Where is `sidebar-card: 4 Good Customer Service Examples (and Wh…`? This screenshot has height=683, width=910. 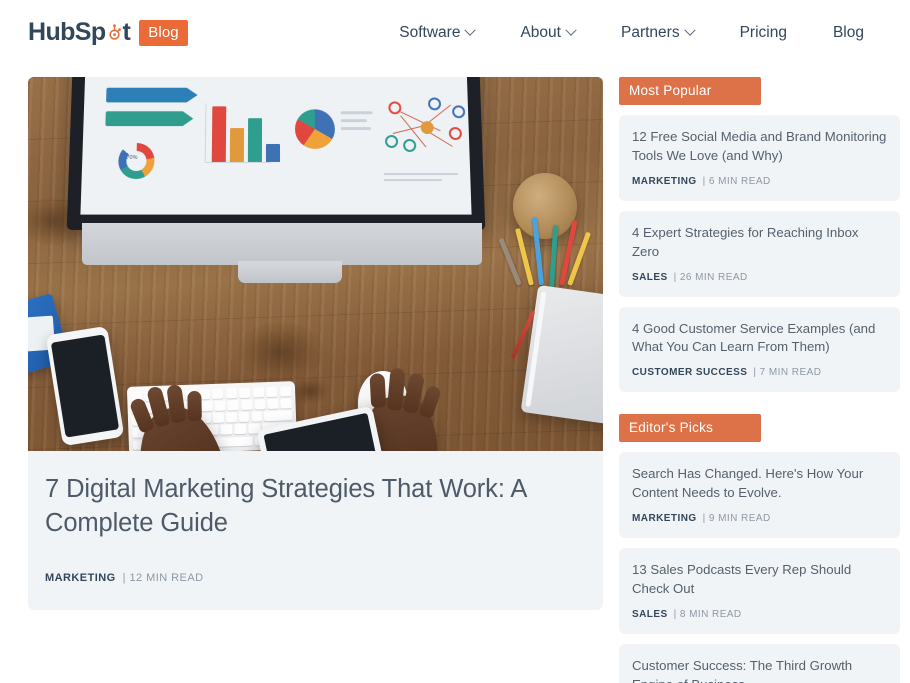
sidebar-card: 4 Good Customer Service Examples (and Wh… is located at coordinates (759, 349).